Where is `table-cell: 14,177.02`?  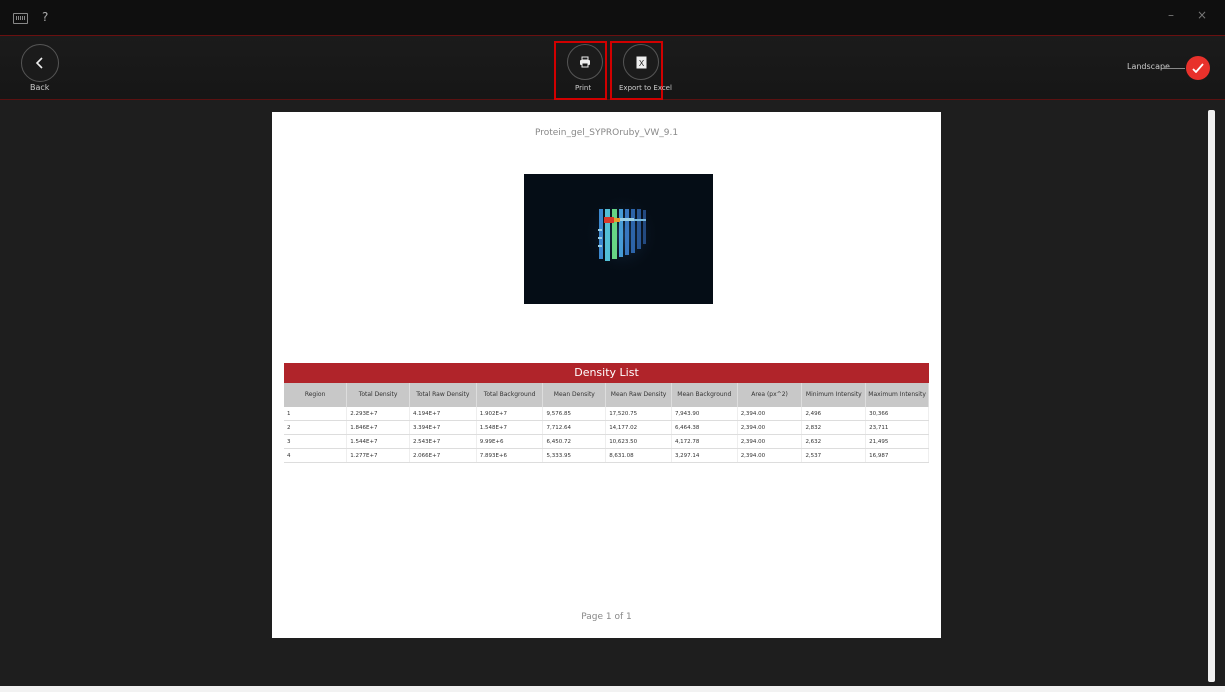 table-cell: 14,177.02 is located at coordinates (638, 427).